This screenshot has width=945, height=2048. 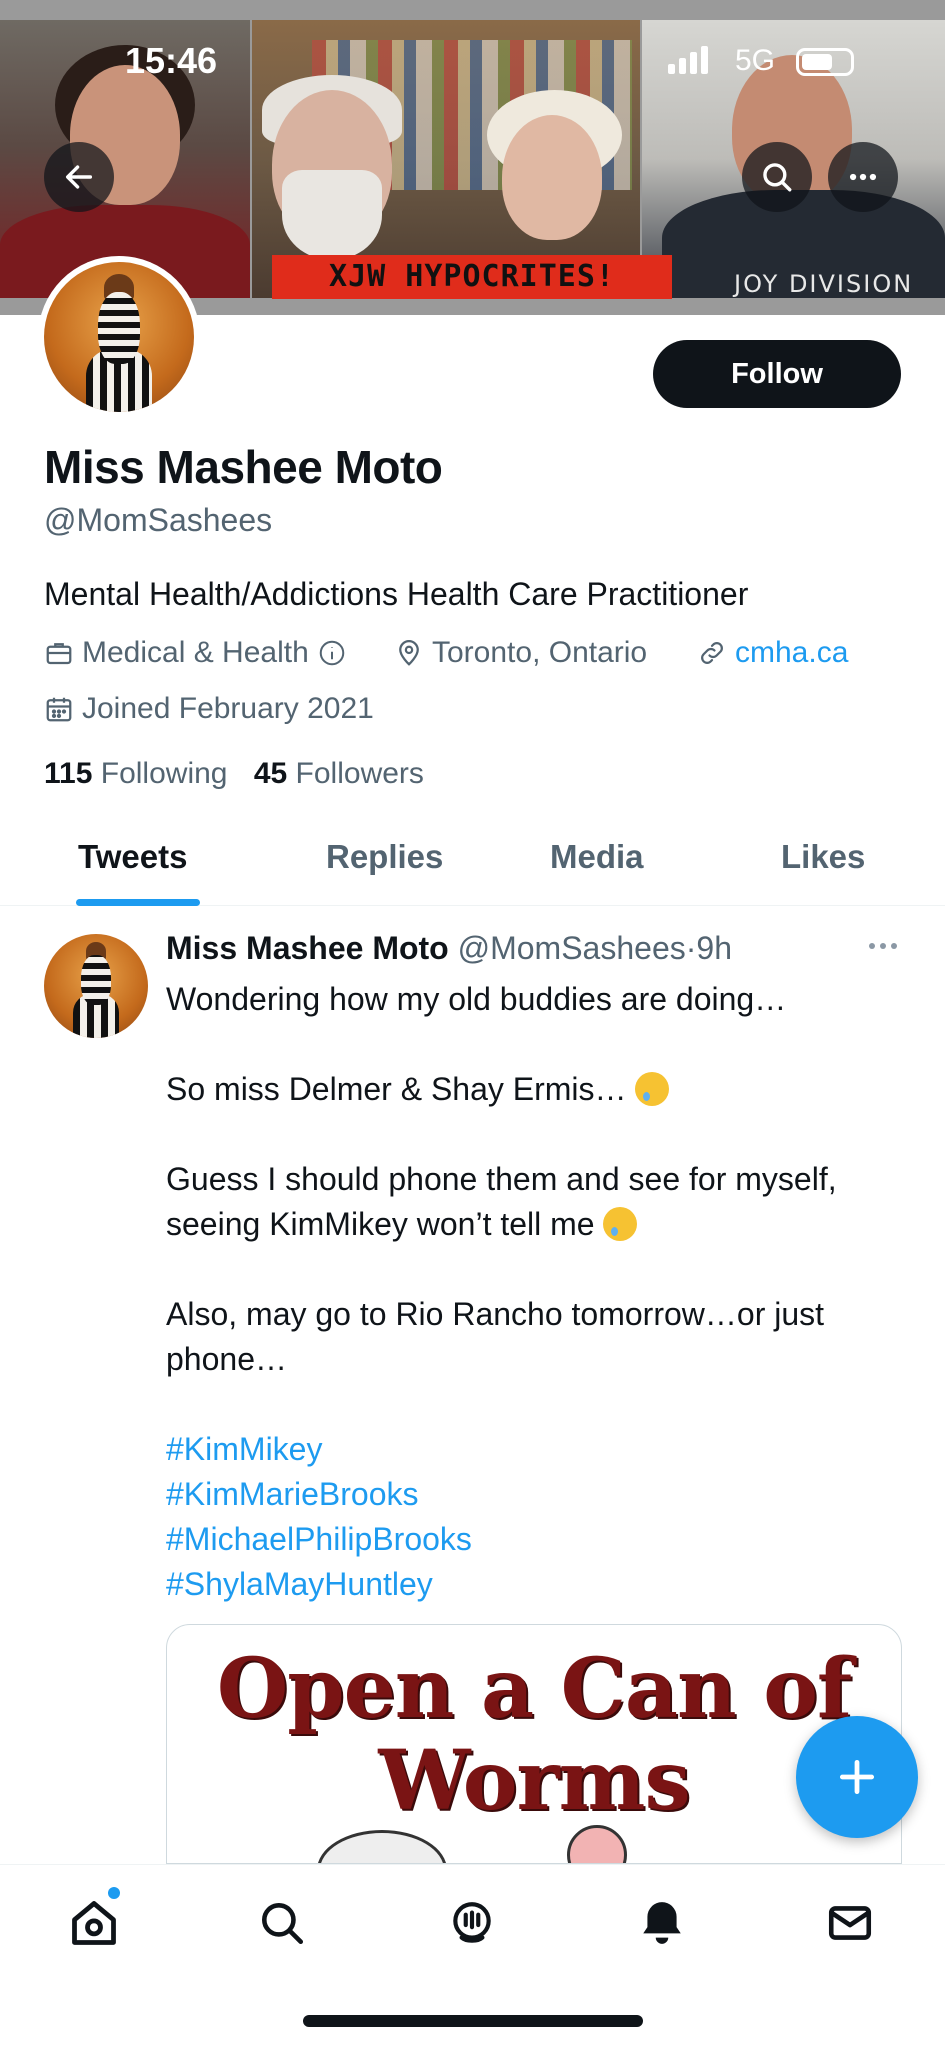 What do you see at coordinates (777, 374) in the screenshot?
I see `follow-button: Follow` at bounding box center [777, 374].